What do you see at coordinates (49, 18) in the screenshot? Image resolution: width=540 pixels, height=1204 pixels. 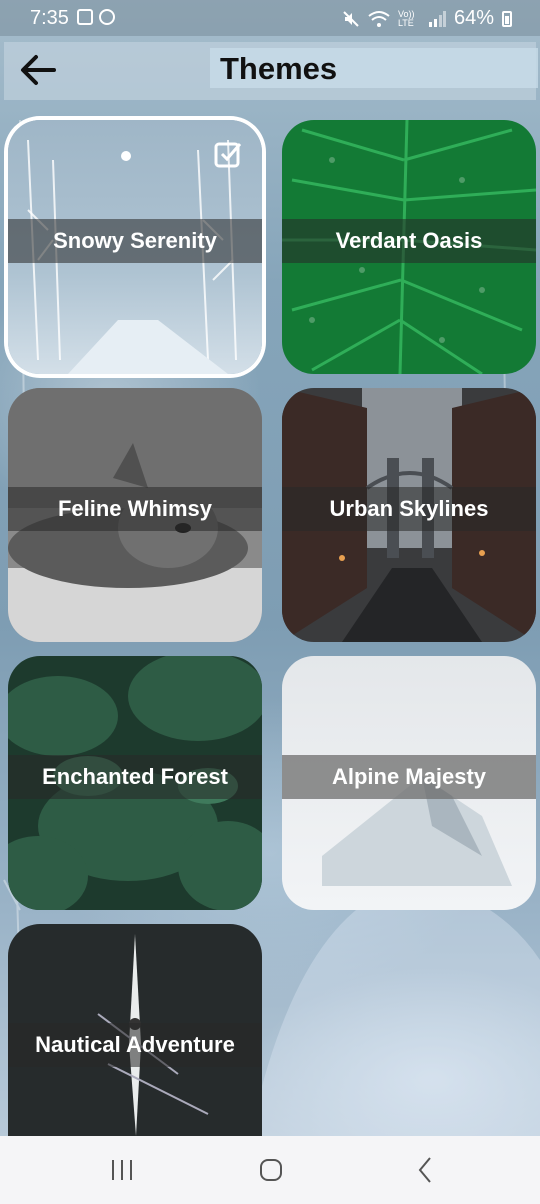 I see `status-time: 7:35` at bounding box center [49, 18].